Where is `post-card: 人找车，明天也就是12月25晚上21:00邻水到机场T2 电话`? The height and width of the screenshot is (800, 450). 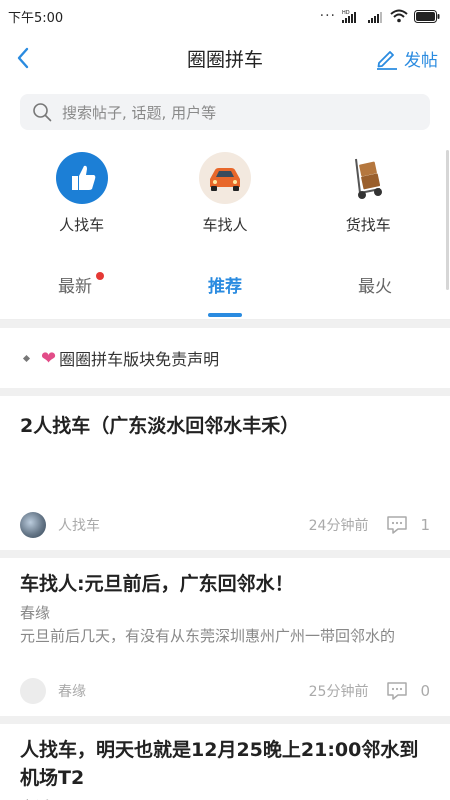
post-card: 人找车，明天也就是12月25晚上21:00邻水到机场T2 电话 is located at coordinates (225, 762).